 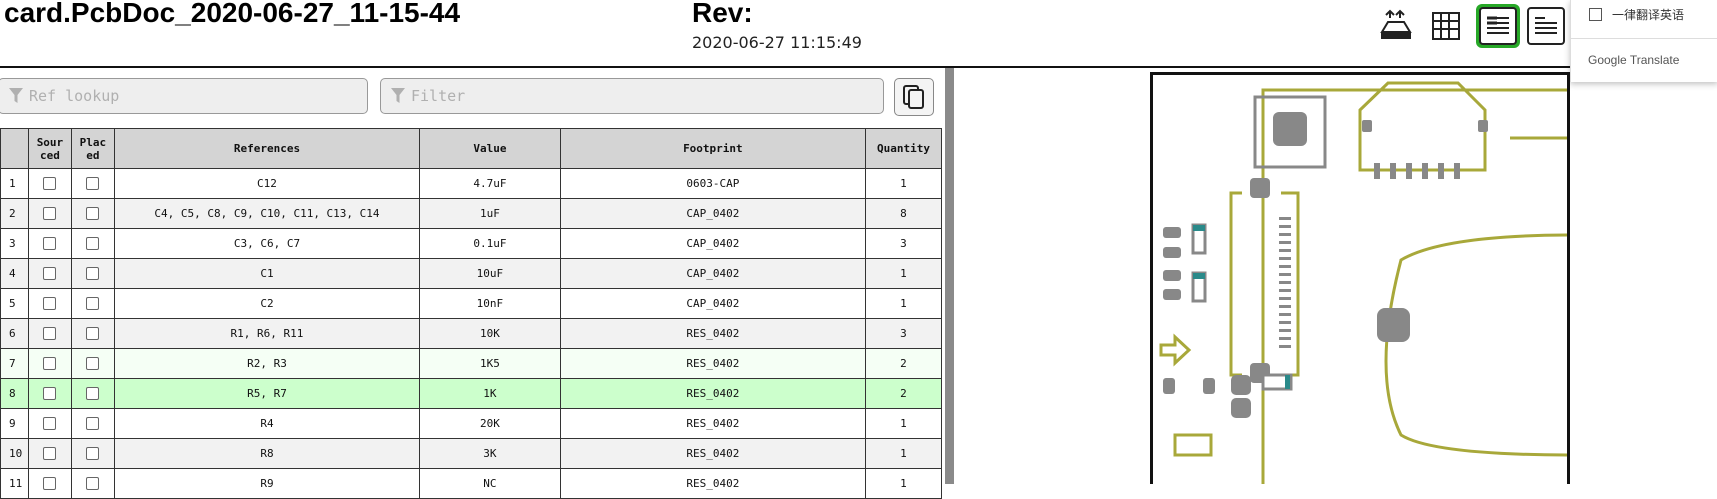 I want to click on header-references: References, so click(x=267, y=148).